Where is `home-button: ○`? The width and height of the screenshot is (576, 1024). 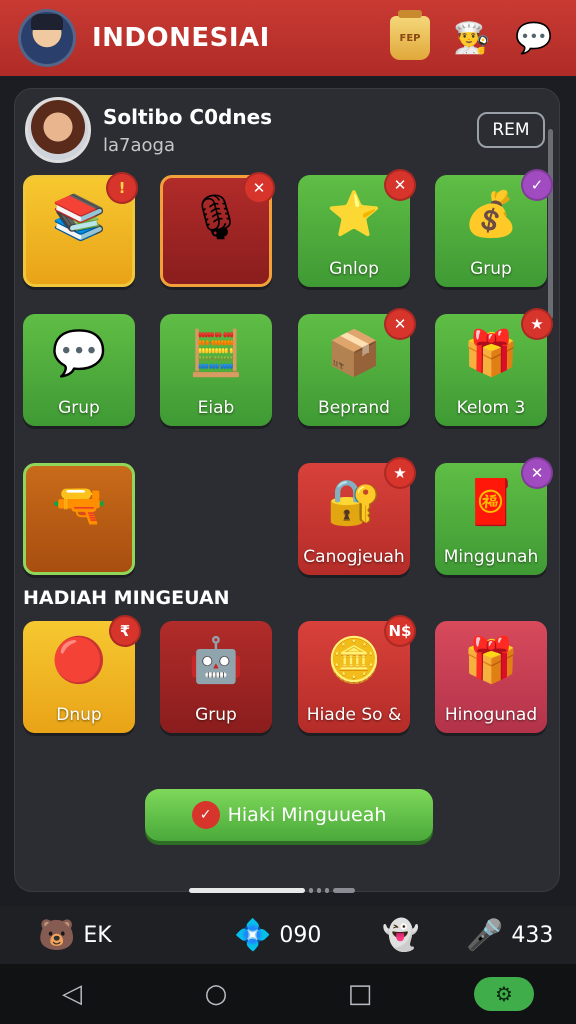 home-button: ○ is located at coordinates (216, 994).